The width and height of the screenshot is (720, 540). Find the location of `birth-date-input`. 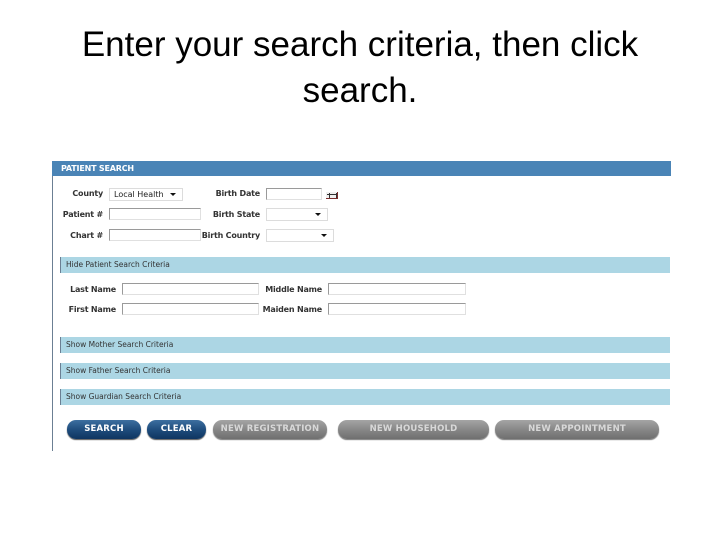

birth-date-input is located at coordinates (294, 194).